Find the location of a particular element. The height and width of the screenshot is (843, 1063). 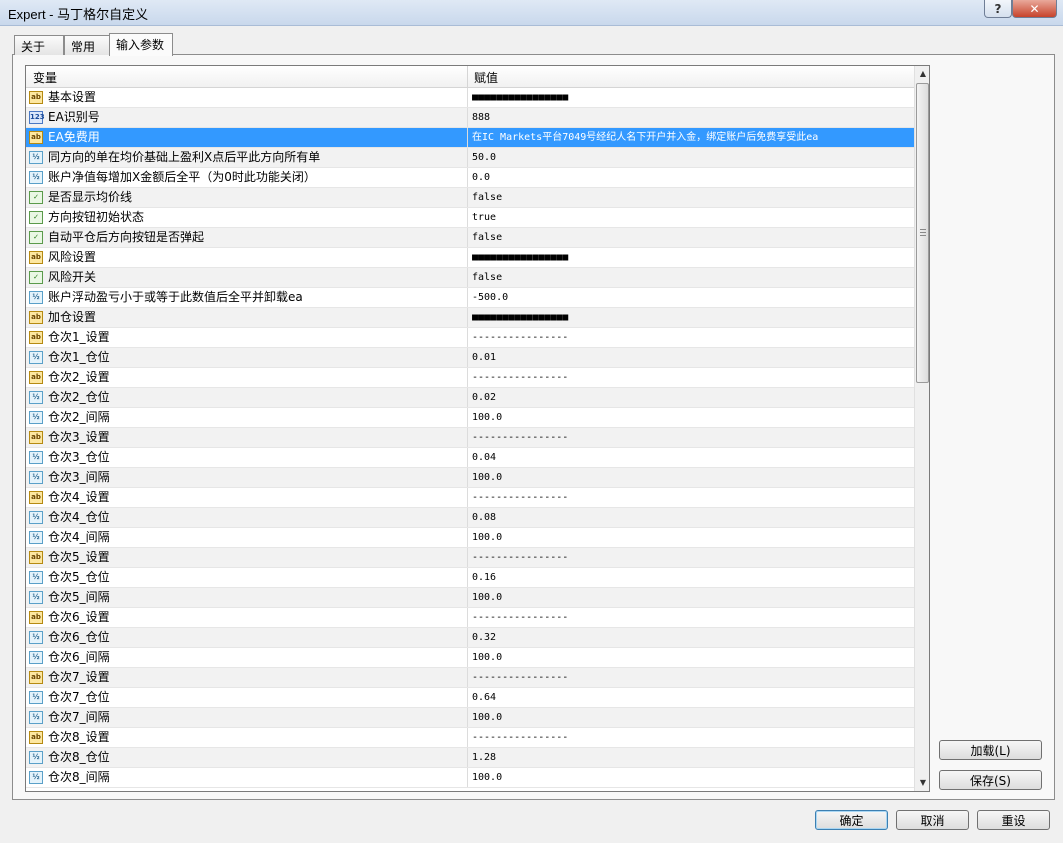

table-row: ab 仓次8_设置 ---------------- is located at coordinates (470, 738).